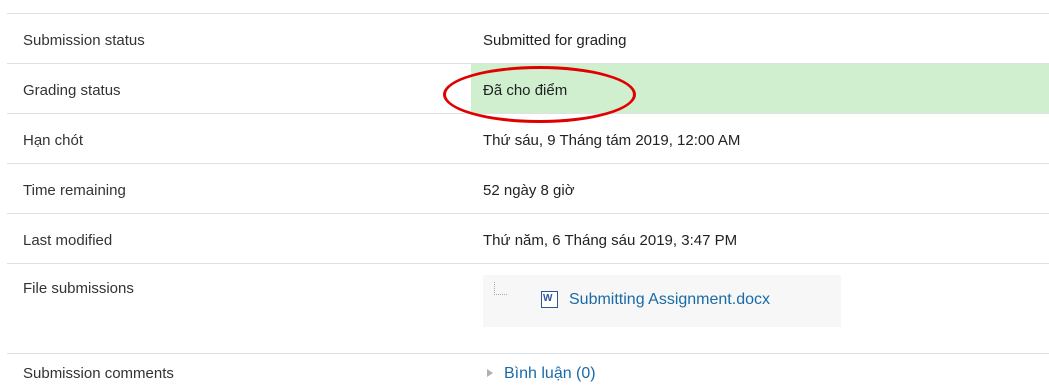 The width and height of the screenshot is (1049, 392). Describe the element at coordinates (760, 88) in the screenshot. I see `grading-status-value: Đã cho điểm` at that location.